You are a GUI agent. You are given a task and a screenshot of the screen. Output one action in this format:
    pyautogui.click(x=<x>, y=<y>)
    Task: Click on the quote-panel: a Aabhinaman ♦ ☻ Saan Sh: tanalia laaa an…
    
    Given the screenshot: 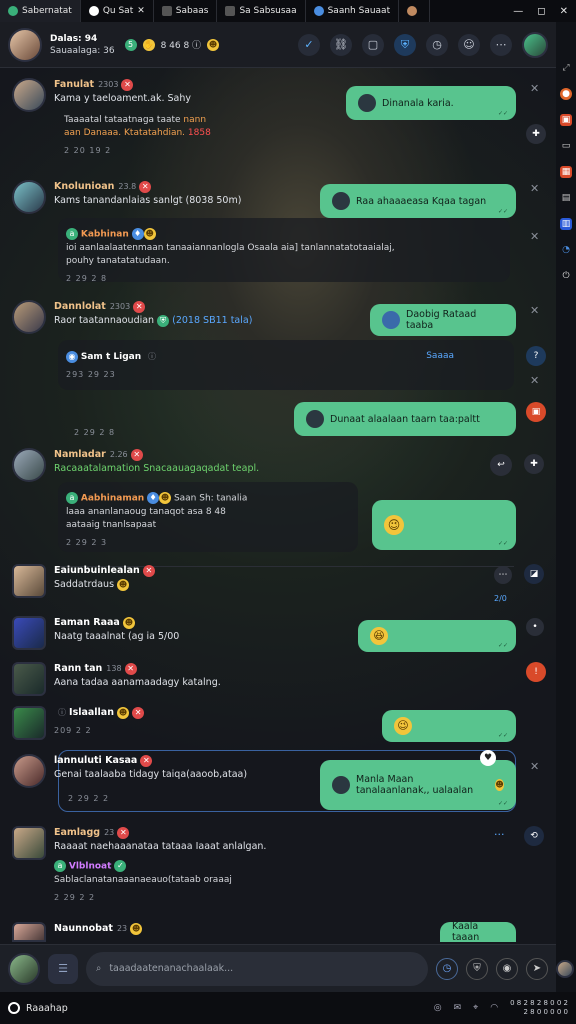 What is the action you would take?
    pyautogui.click(x=208, y=517)
    